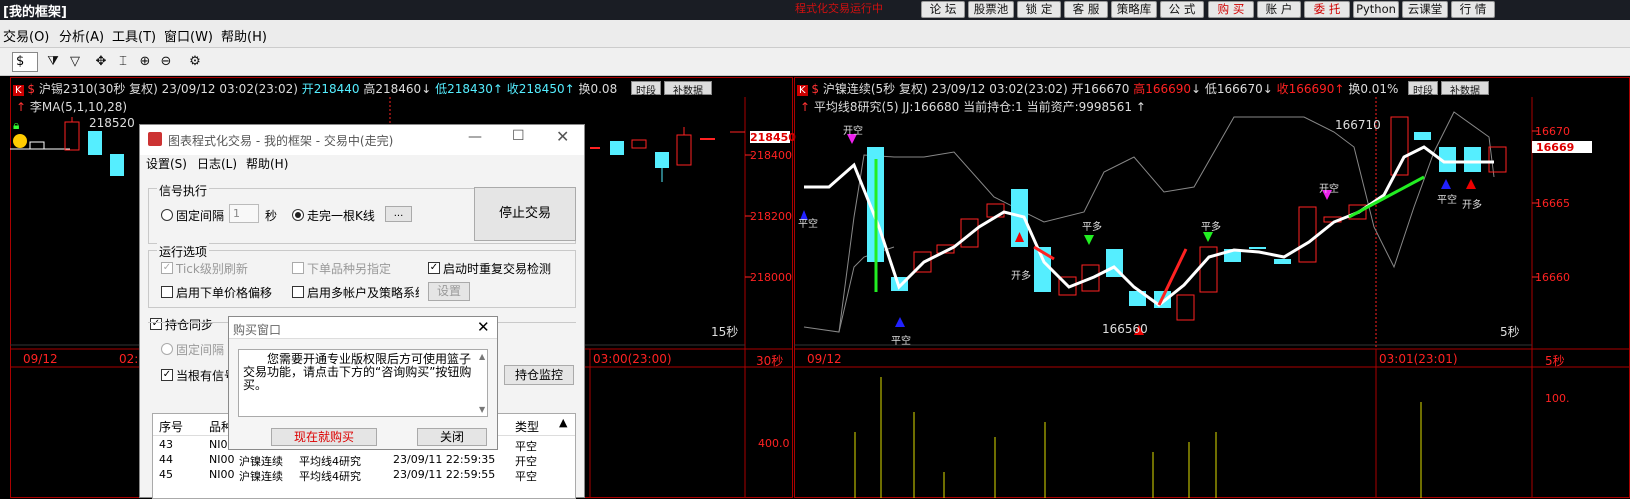  I want to click on table-row: 45 NI00 沪镍连续 平均线4研究 23/09/11 22:59:55 平空, so click(358, 475).